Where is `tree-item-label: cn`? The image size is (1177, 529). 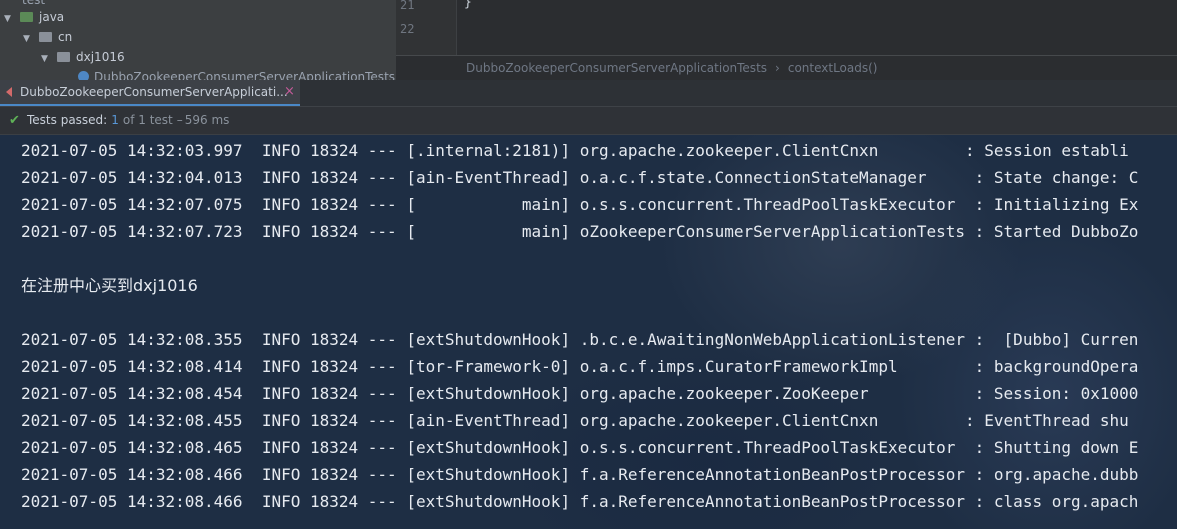
tree-item-label: cn is located at coordinates (65, 37).